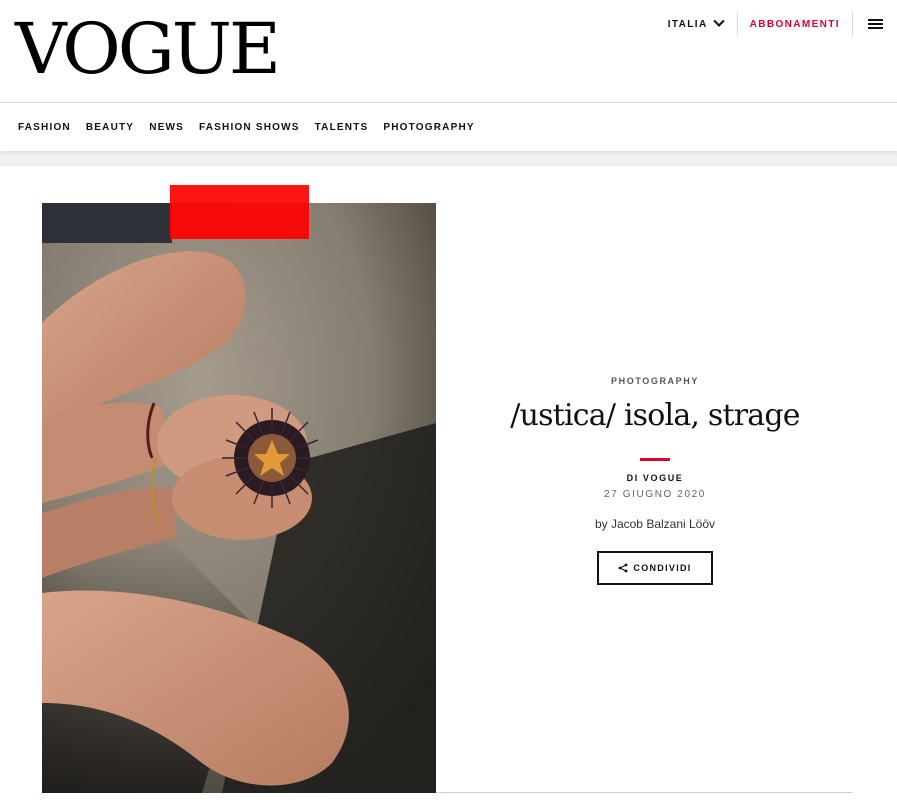 This screenshot has width=897, height=800. I want to click on nav-item-beauty: BEAUTY, so click(110, 127).